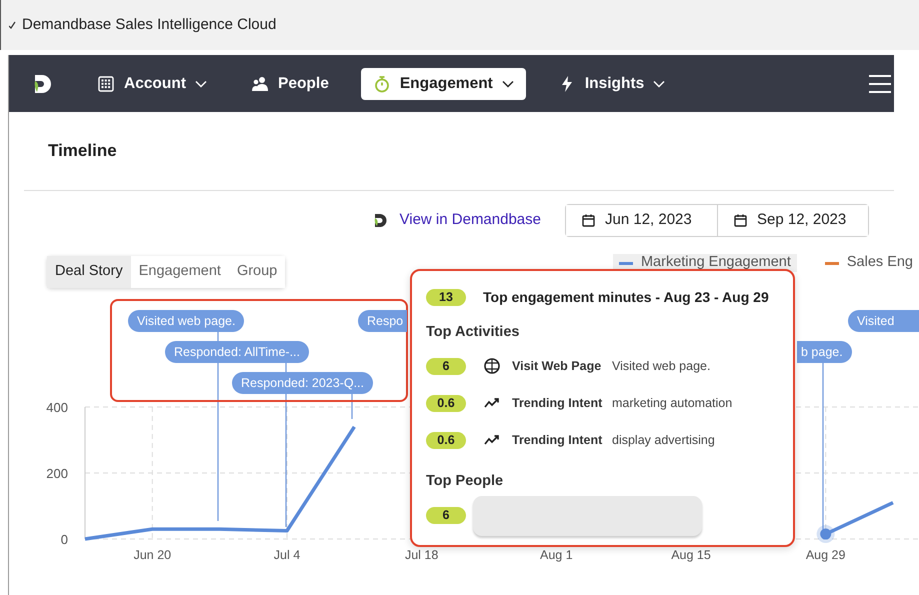  Describe the element at coordinates (691, 555) in the screenshot. I see `axis-label: Aug 15` at that location.